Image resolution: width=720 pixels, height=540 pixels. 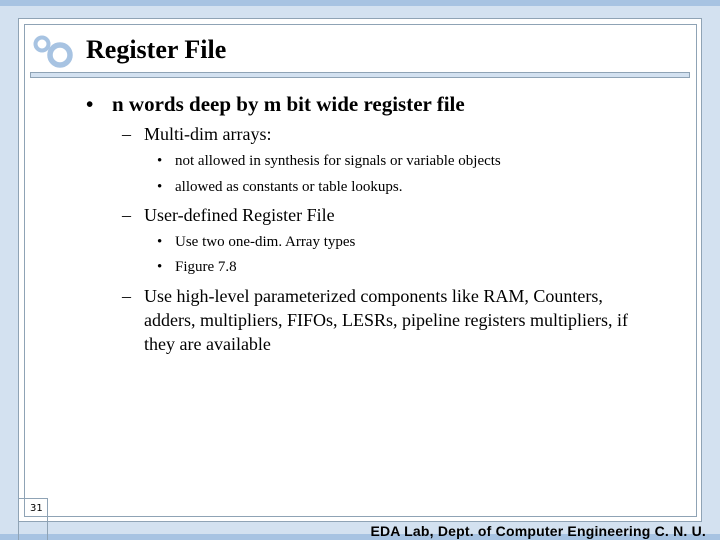 What do you see at coordinates (239, 215) in the screenshot?
I see `section-heading: User-defined Register File` at bounding box center [239, 215].